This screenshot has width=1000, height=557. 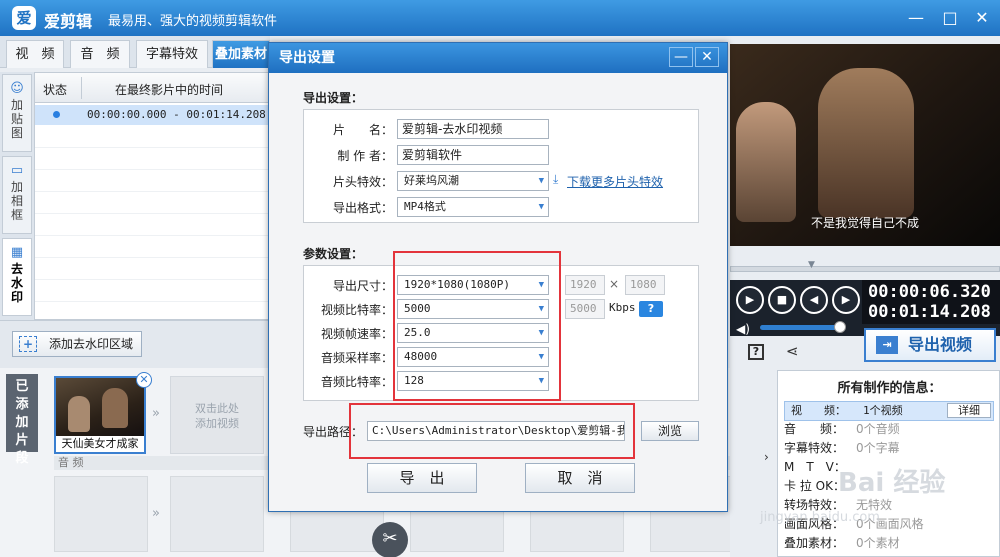 What do you see at coordinates (390, 539) in the screenshot?
I see `scissors-button: ✂` at bounding box center [390, 539].